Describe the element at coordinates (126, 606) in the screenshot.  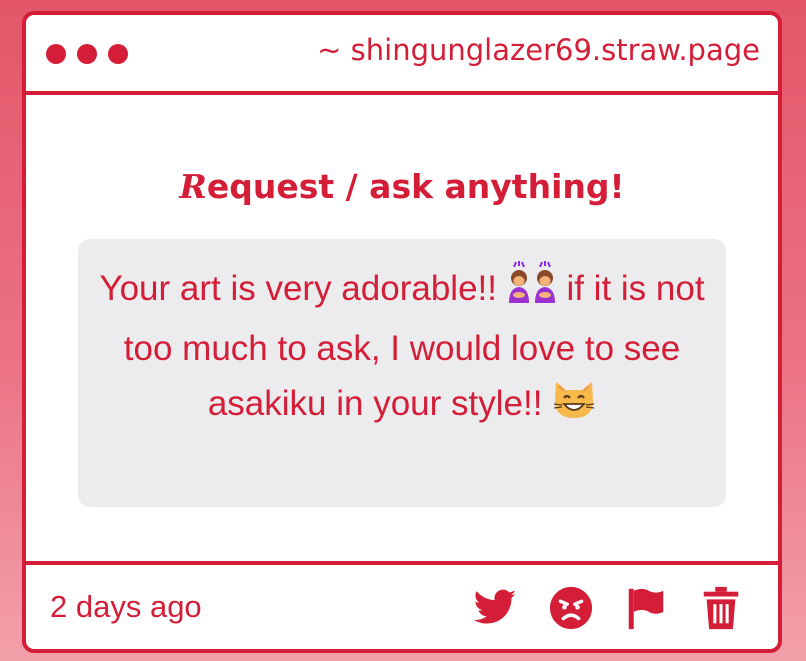
I see `timestamp: 2 days ago` at that location.